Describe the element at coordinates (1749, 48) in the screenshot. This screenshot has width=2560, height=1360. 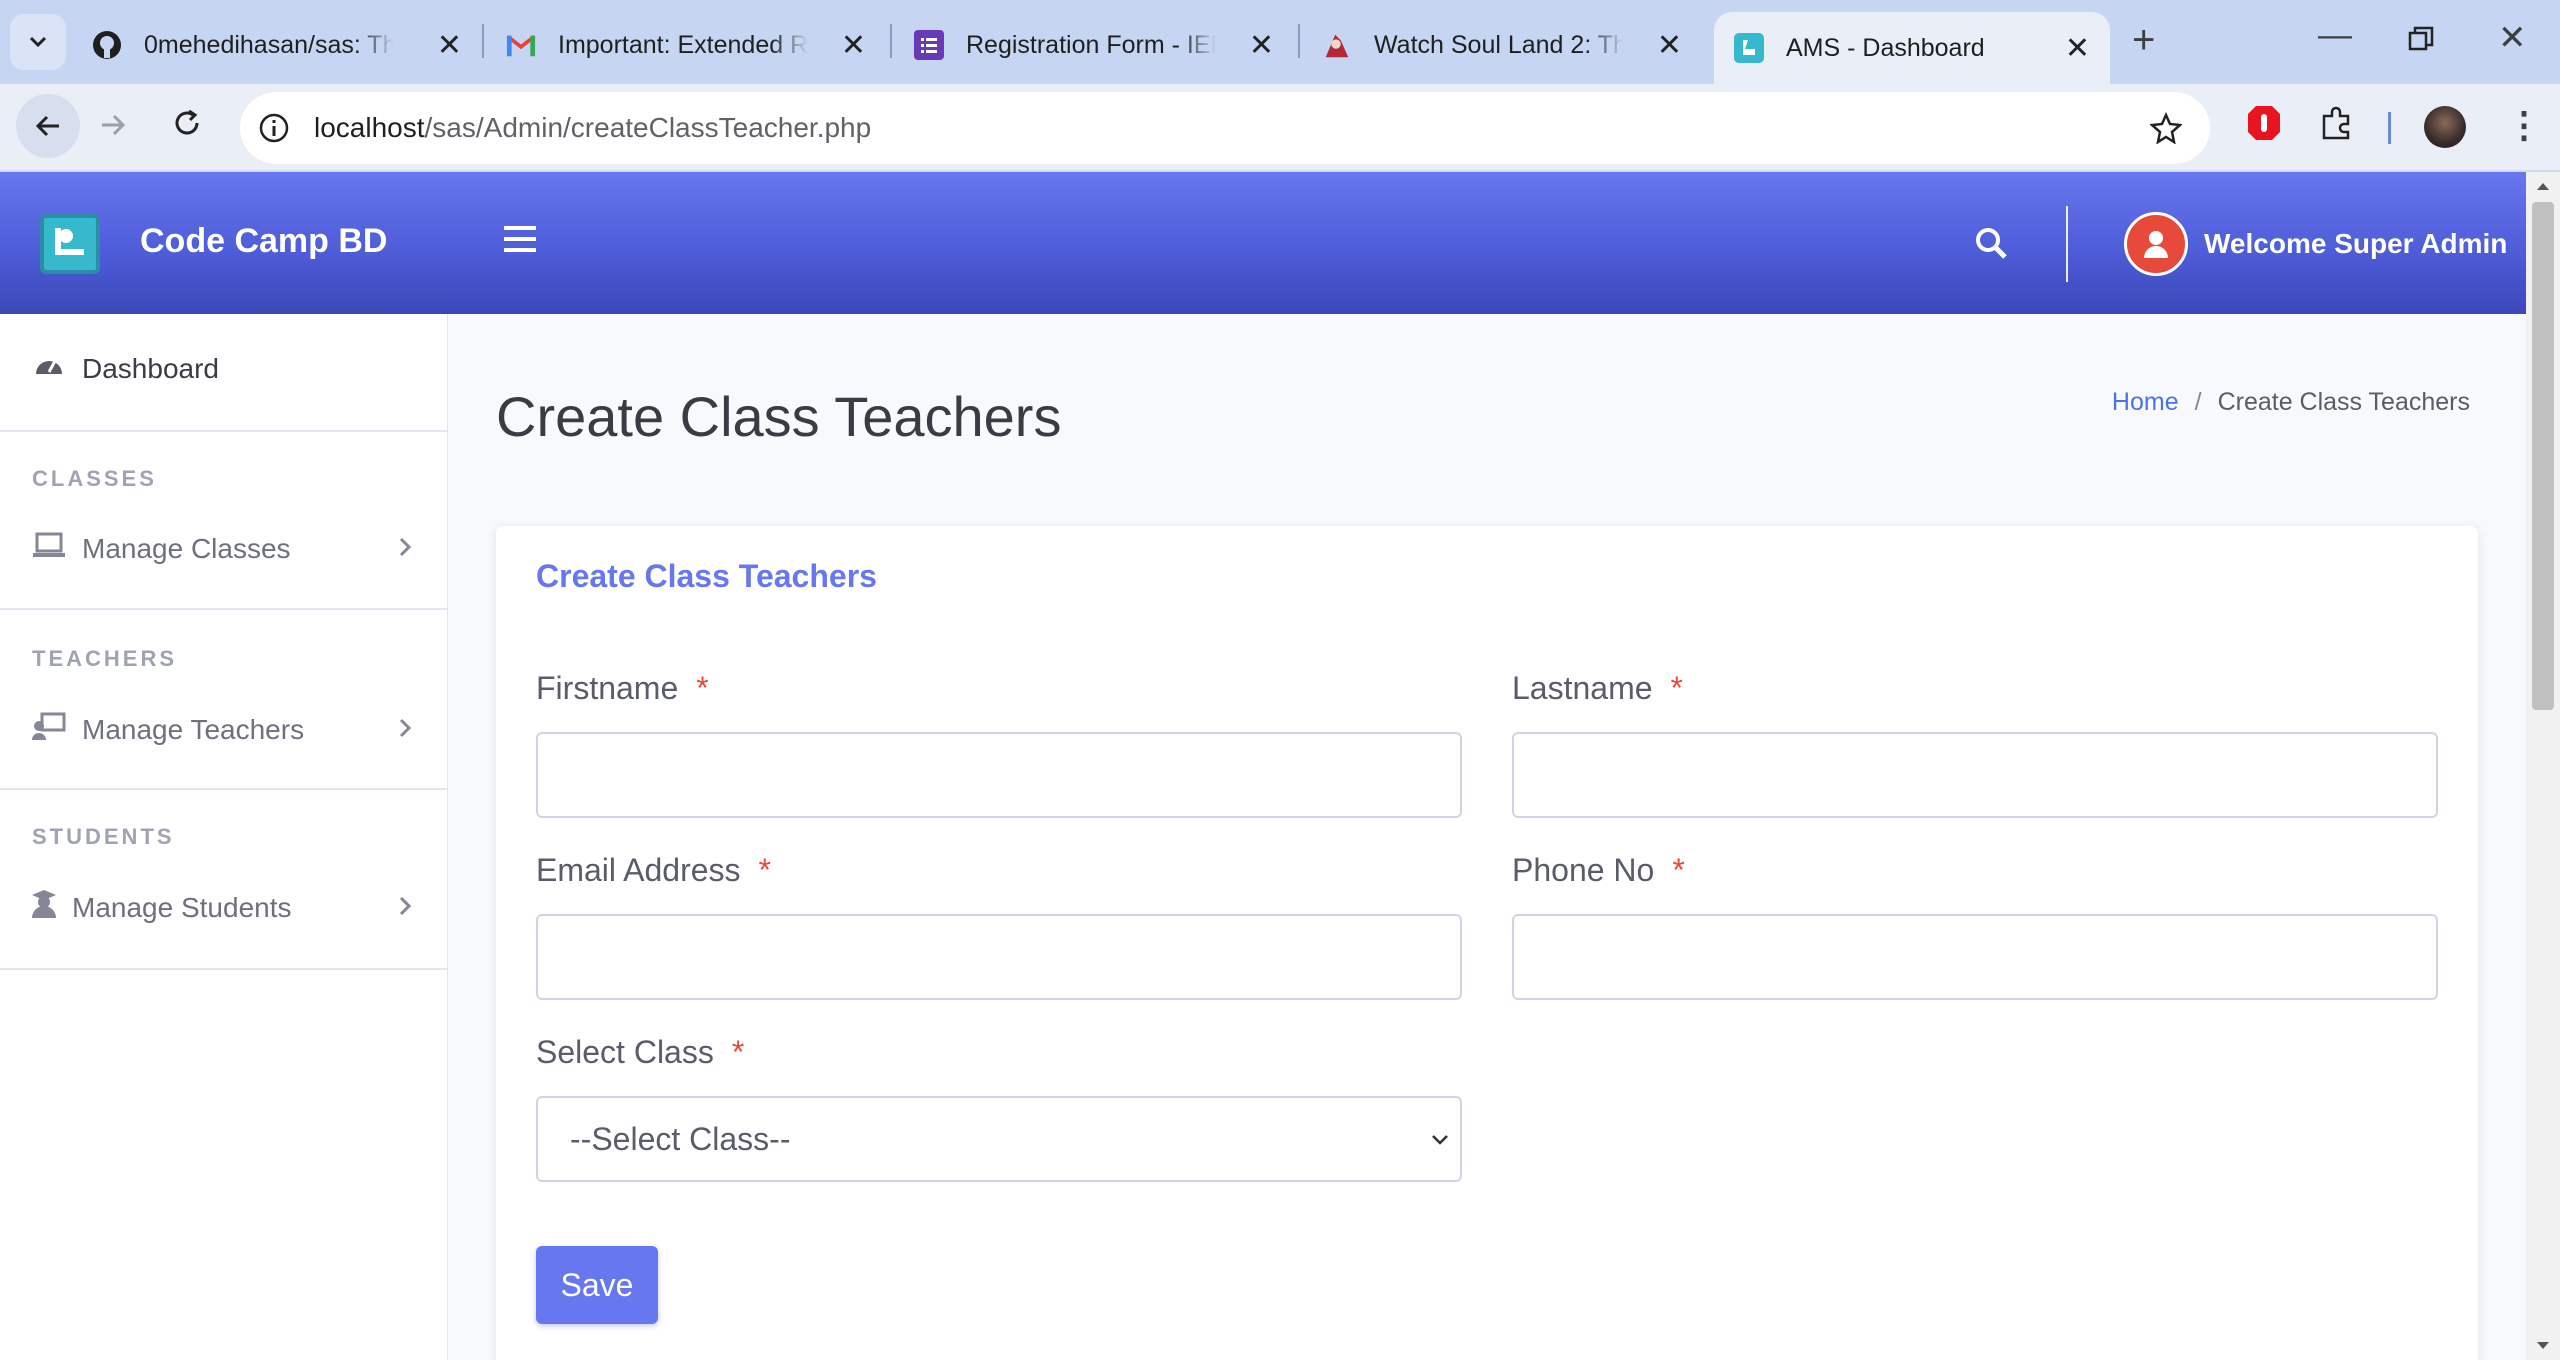
I see `ams-icon` at that location.